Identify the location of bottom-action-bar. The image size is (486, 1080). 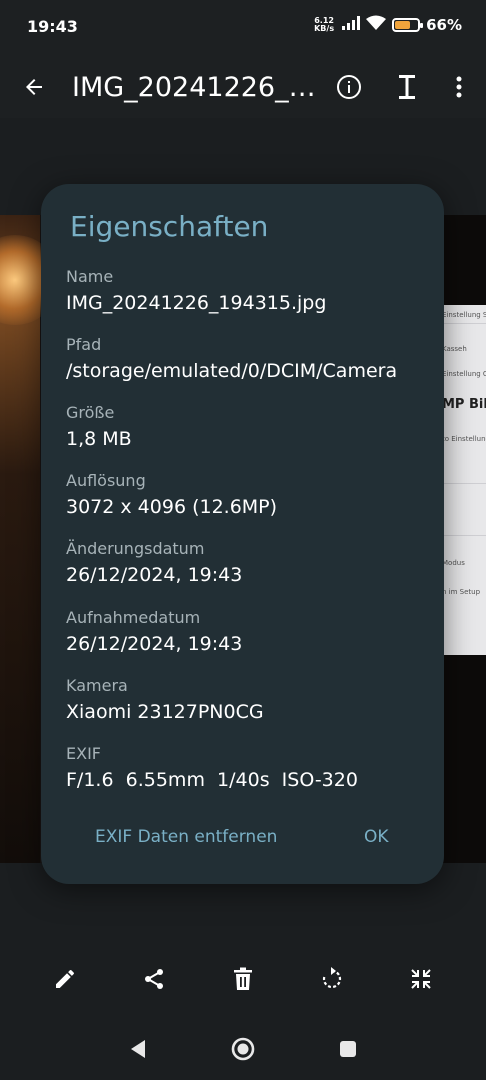
(243, 979).